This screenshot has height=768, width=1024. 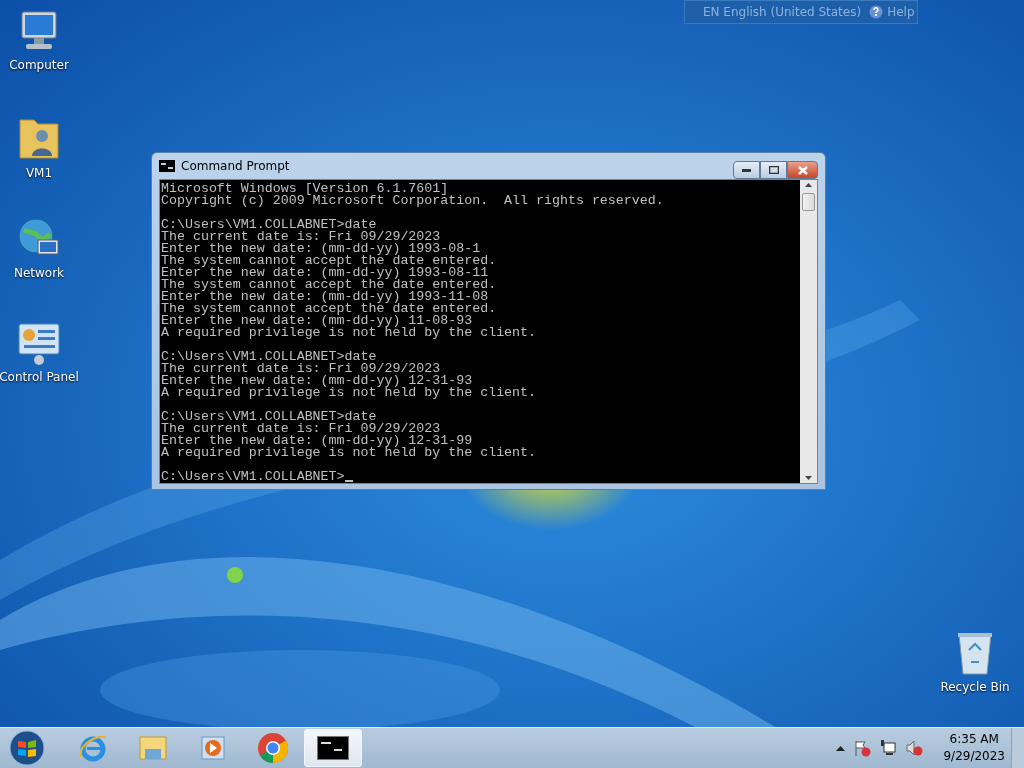 What do you see at coordinates (876, 12) in the screenshot?
I see `help-icon` at bounding box center [876, 12].